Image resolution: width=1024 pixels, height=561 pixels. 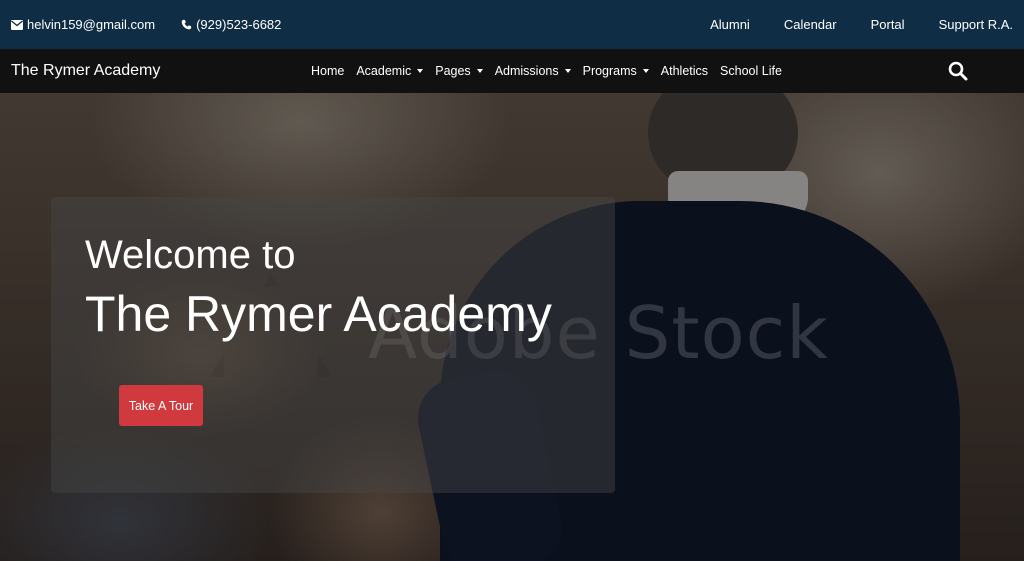 I want to click on nav-item-admissions: Admissions, so click(x=533, y=71).